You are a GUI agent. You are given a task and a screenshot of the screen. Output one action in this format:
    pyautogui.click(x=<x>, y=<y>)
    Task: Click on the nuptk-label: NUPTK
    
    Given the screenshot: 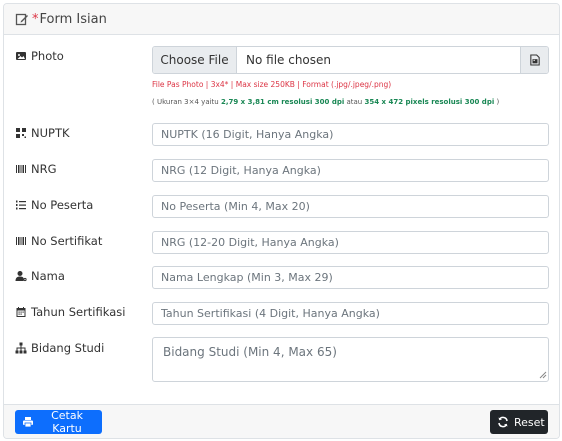 What is the action you would take?
    pyautogui.click(x=42, y=133)
    